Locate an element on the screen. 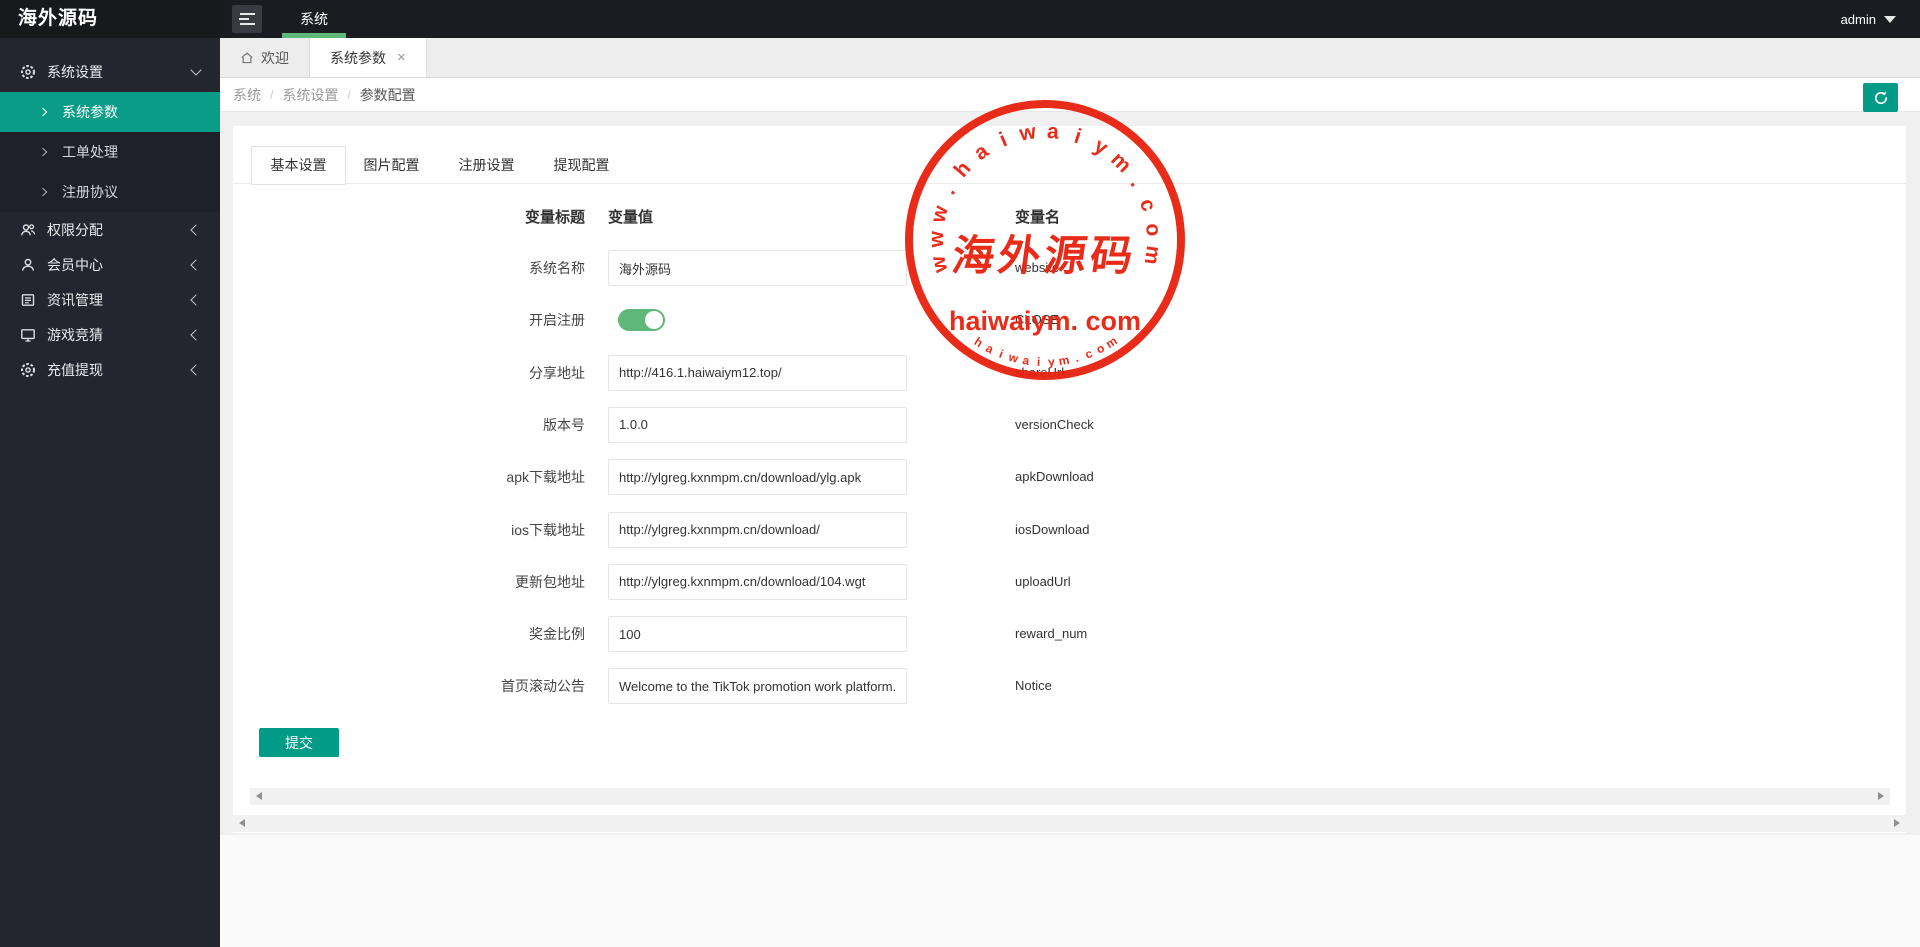  sidebar-item-label: 系统设置 is located at coordinates (75, 72).